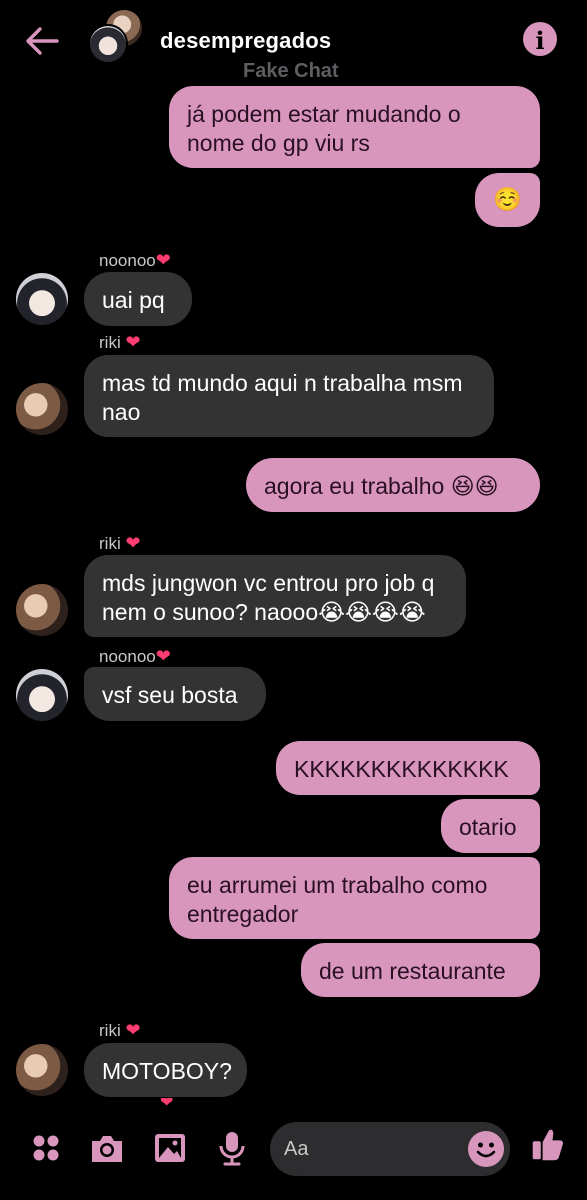 This screenshot has height=1200, width=587. I want to click on message-text: MOTOBOY?, so click(167, 1071).